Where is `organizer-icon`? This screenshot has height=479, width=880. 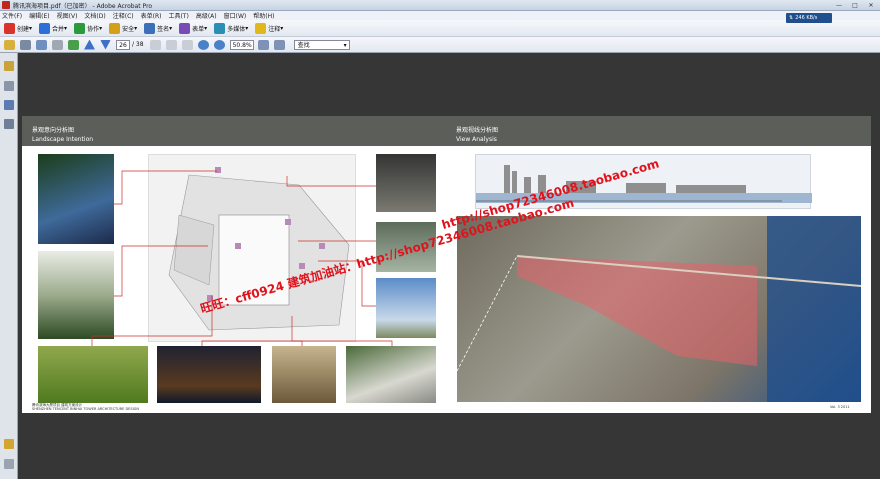
organizer-icon is located at coordinates (73, 44).